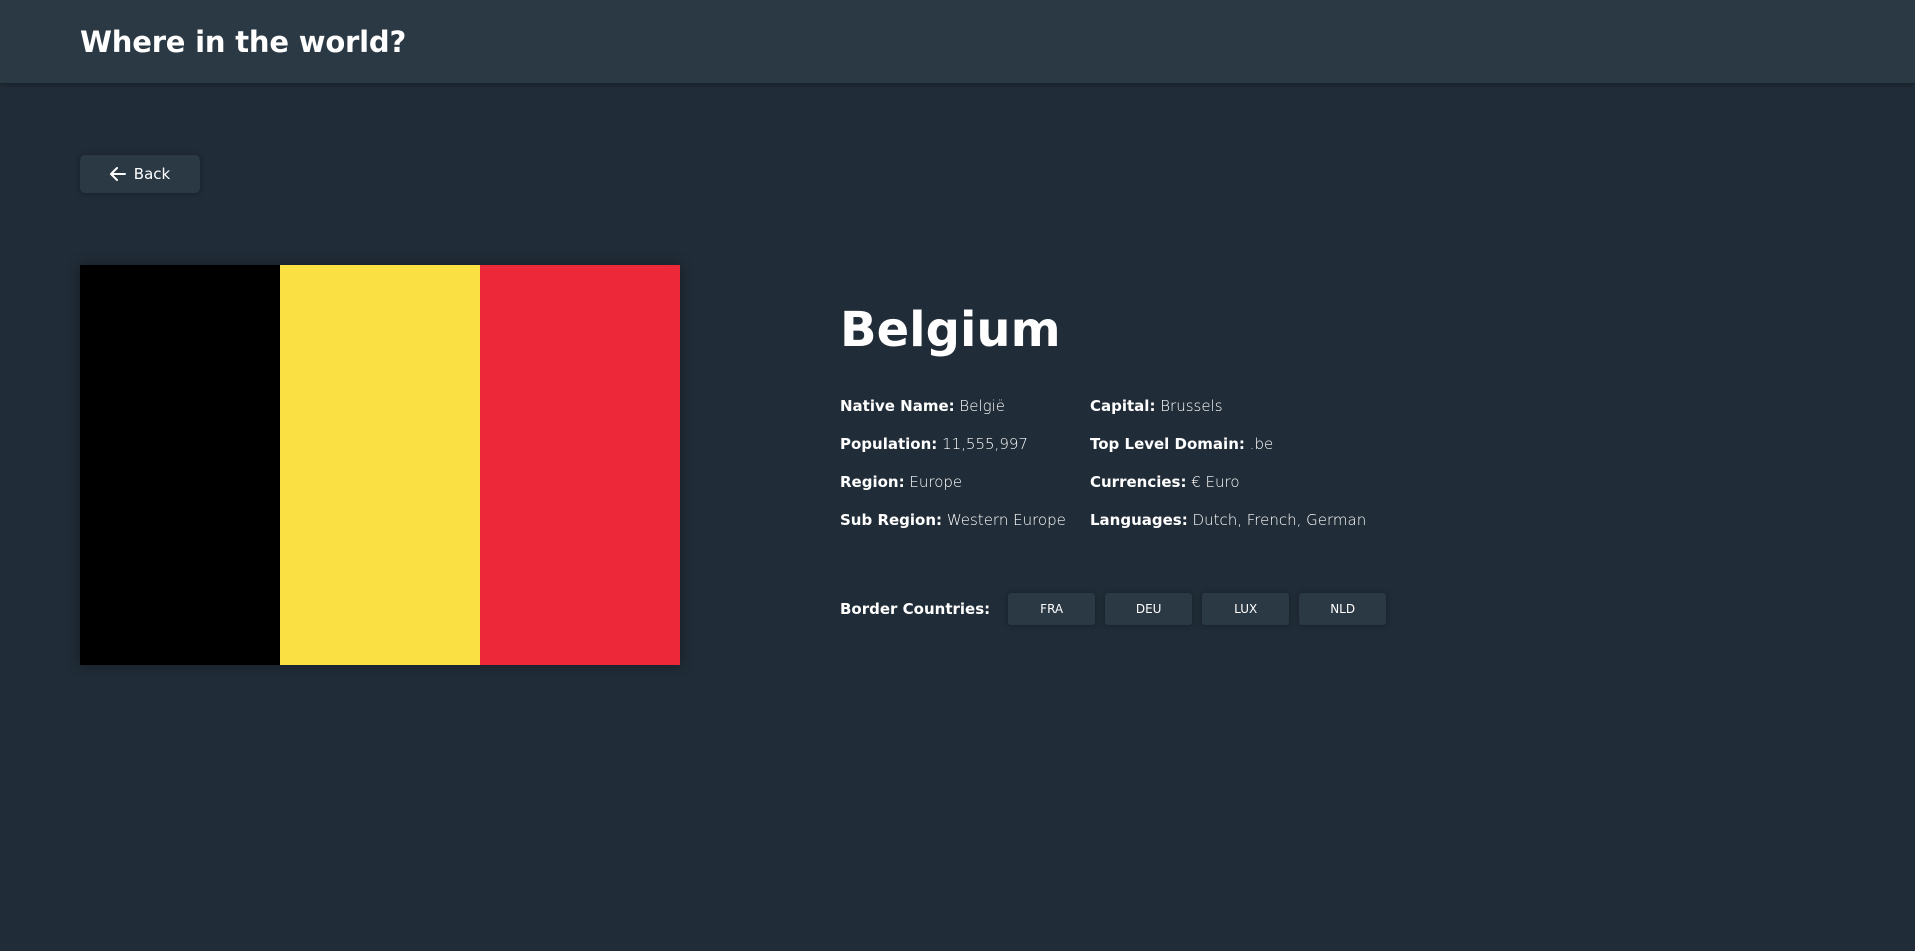 This screenshot has width=1915, height=951. I want to click on country-name: Belgium, so click(950, 330).